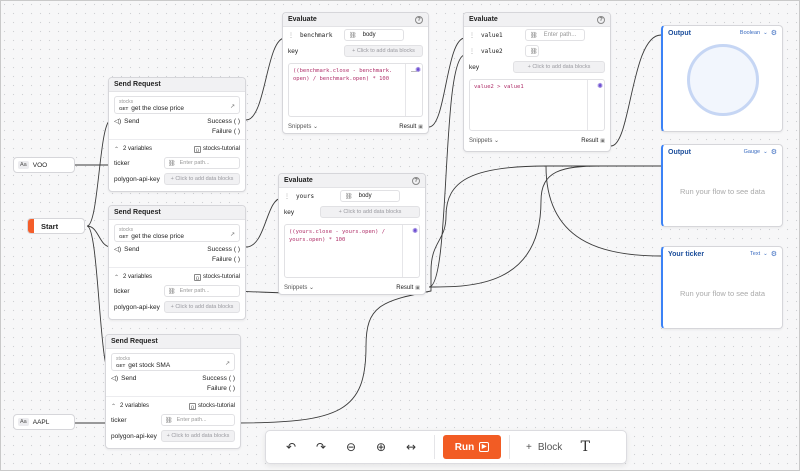 The height and width of the screenshot is (471, 800). Describe the element at coordinates (763, 254) in the screenshot. I see `output-type-dropdown: Text ⌄ ⚙` at that location.